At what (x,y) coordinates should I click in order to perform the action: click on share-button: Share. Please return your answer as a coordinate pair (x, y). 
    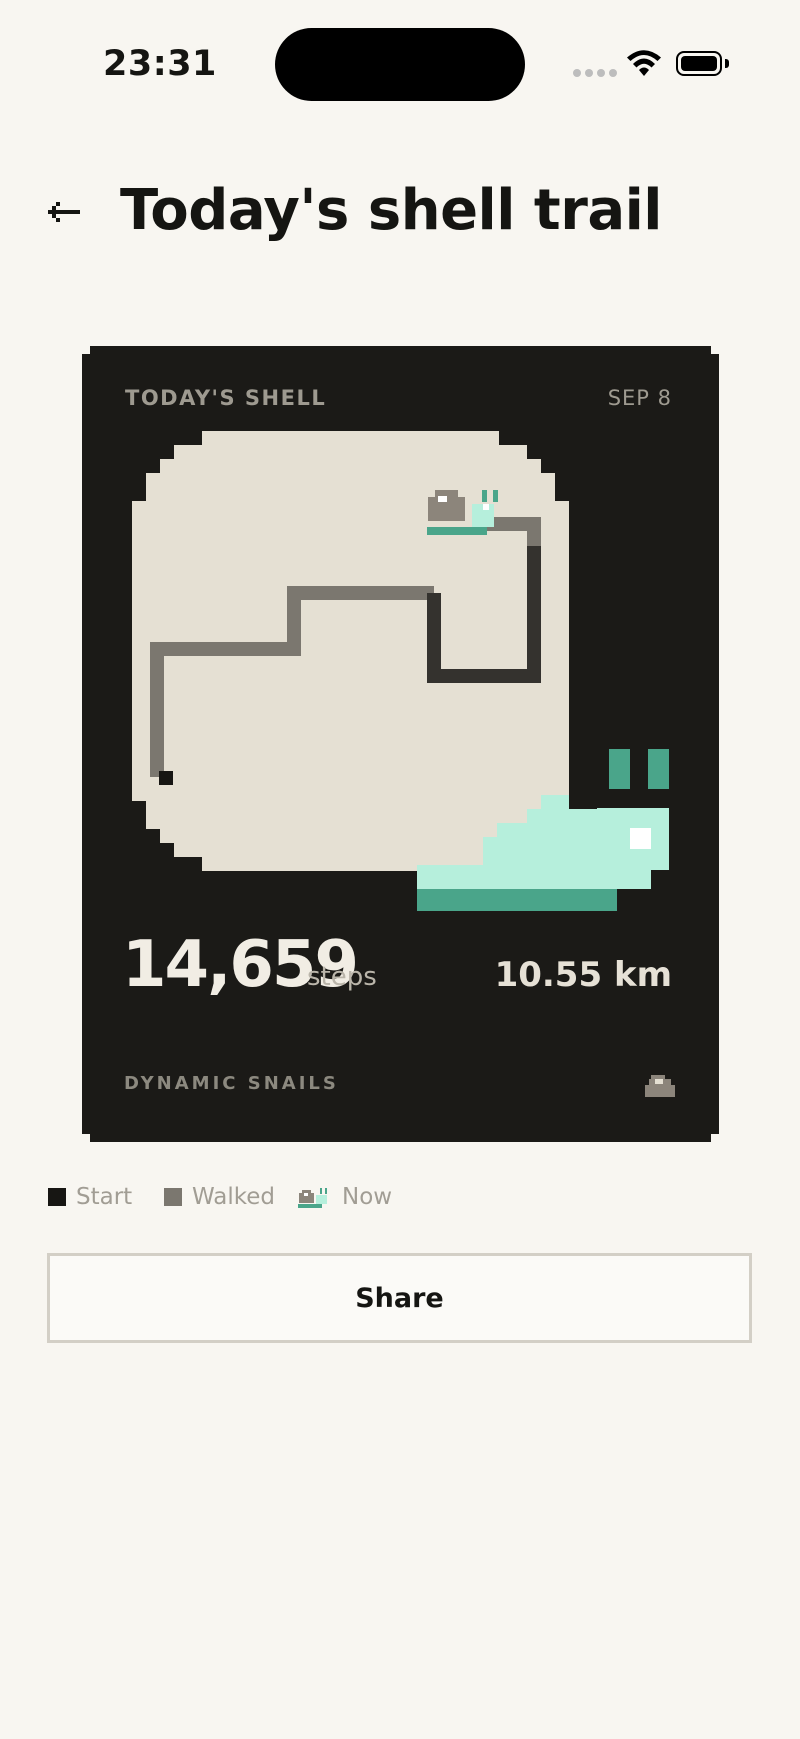
    Looking at the image, I should click on (399, 1298).